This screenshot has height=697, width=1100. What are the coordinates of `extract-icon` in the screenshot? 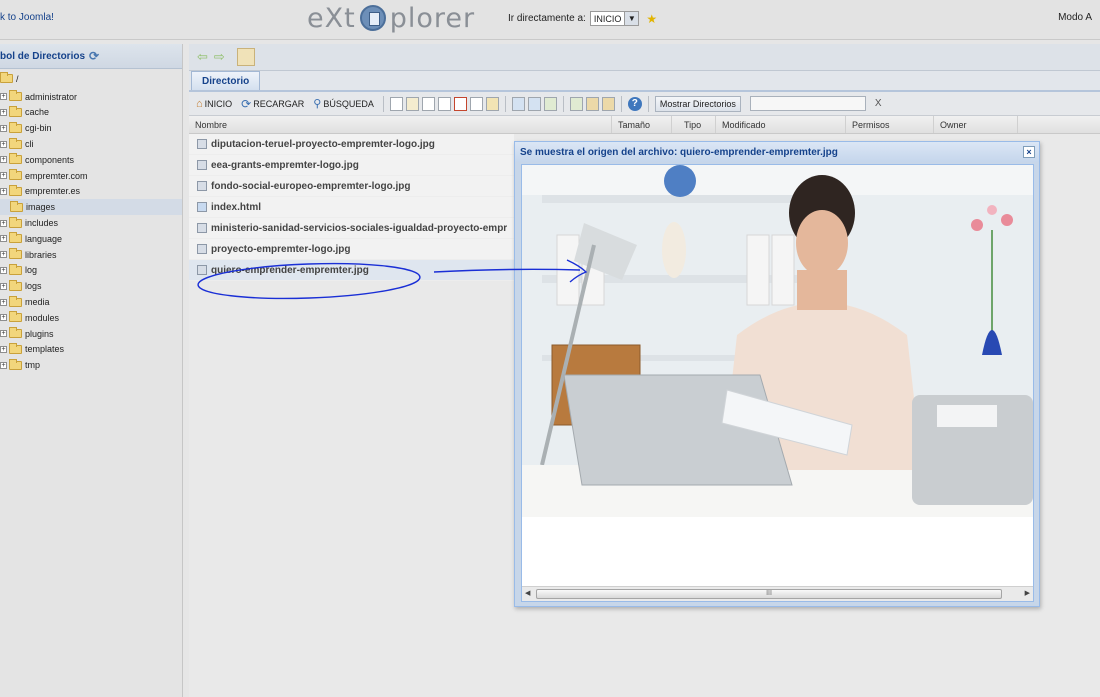 It's located at (608, 103).